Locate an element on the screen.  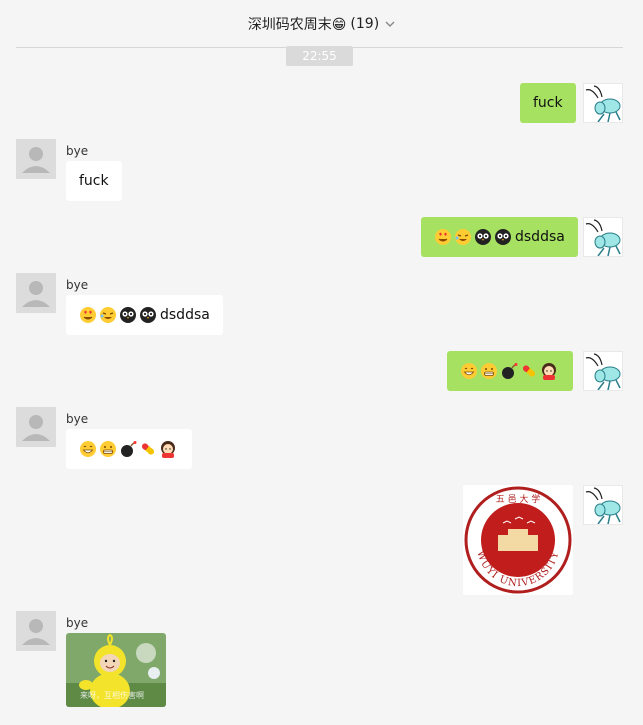
message-bubble-other is located at coordinates (129, 449).